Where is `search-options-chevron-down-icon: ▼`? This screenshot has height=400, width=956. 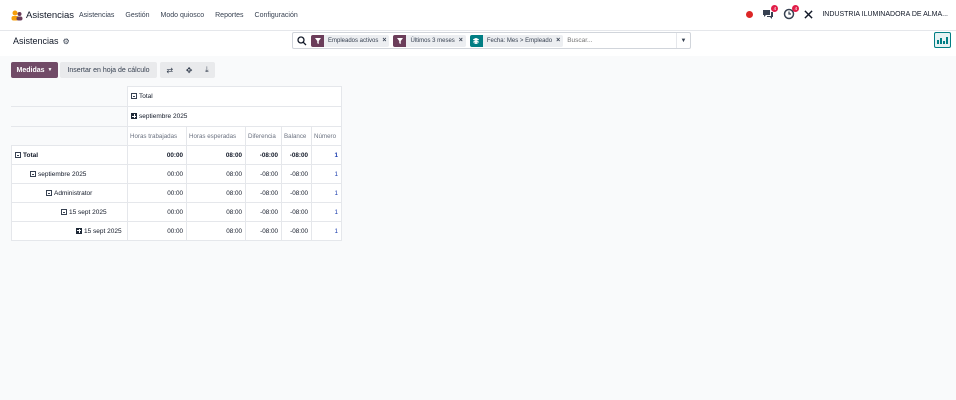
search-options-chevron-down-icon: ▼ is located at coordinates (683, 40).